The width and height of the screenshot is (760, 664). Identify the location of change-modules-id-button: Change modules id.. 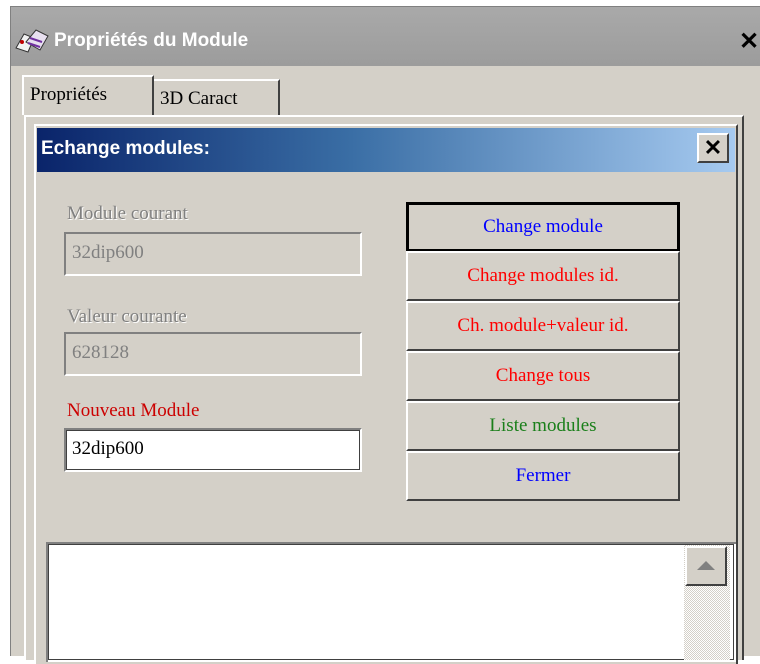
(543, 276).